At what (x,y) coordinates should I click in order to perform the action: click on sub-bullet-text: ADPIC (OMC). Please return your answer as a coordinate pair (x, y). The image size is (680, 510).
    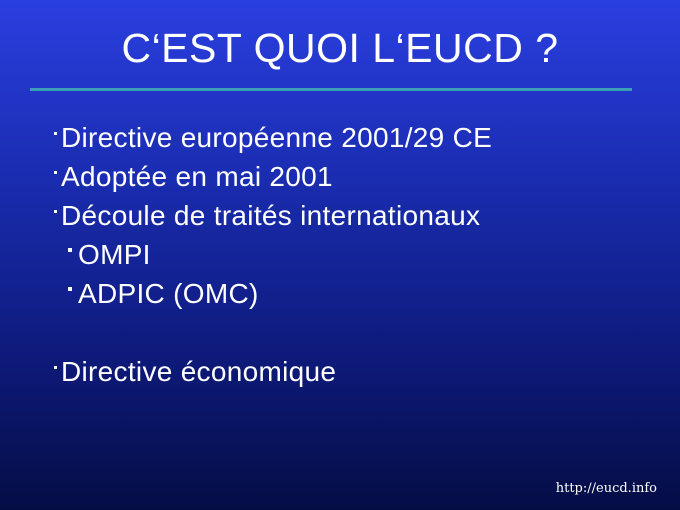
    Looking at the image, I should click on (168, 293).